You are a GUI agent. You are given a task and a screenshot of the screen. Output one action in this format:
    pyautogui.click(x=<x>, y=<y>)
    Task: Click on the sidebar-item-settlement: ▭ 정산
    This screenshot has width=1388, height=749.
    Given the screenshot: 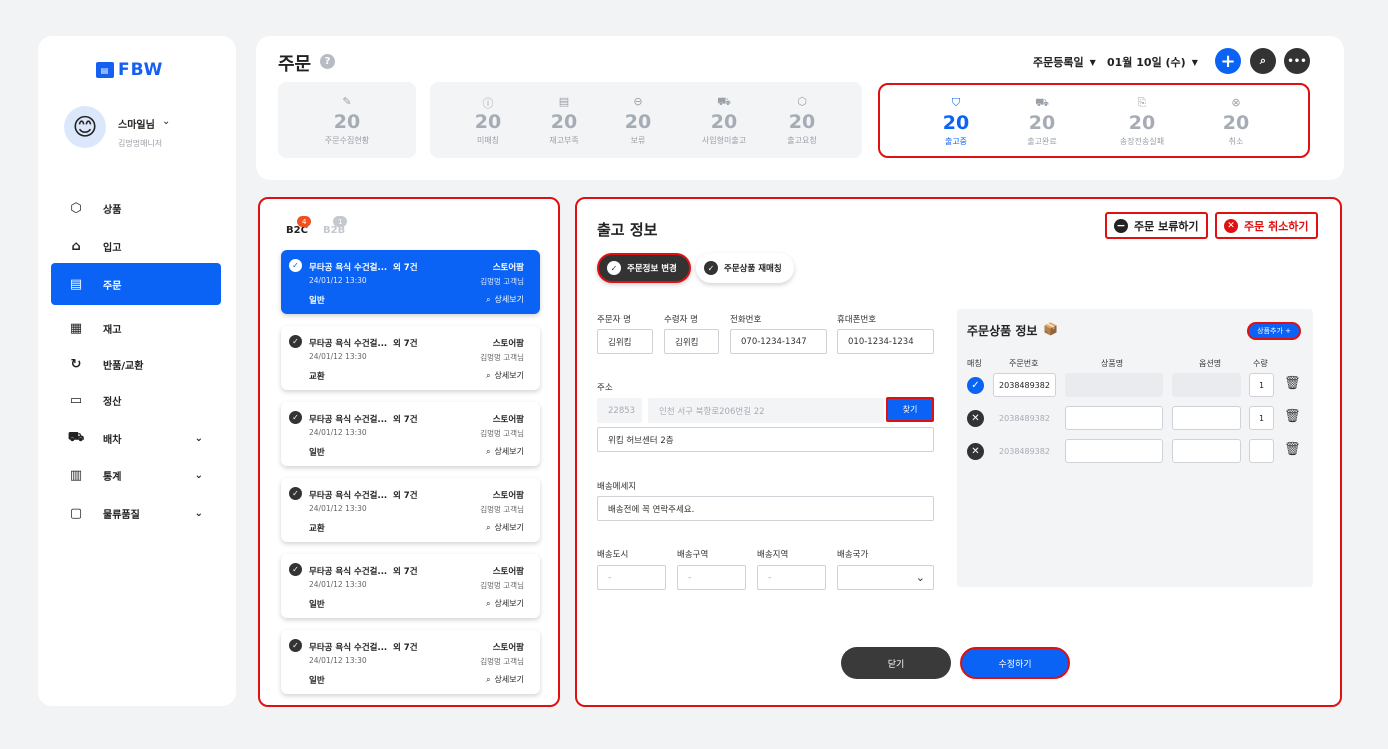 What is the action you would take?
    pyautogui.click(x=136, y=400)
    